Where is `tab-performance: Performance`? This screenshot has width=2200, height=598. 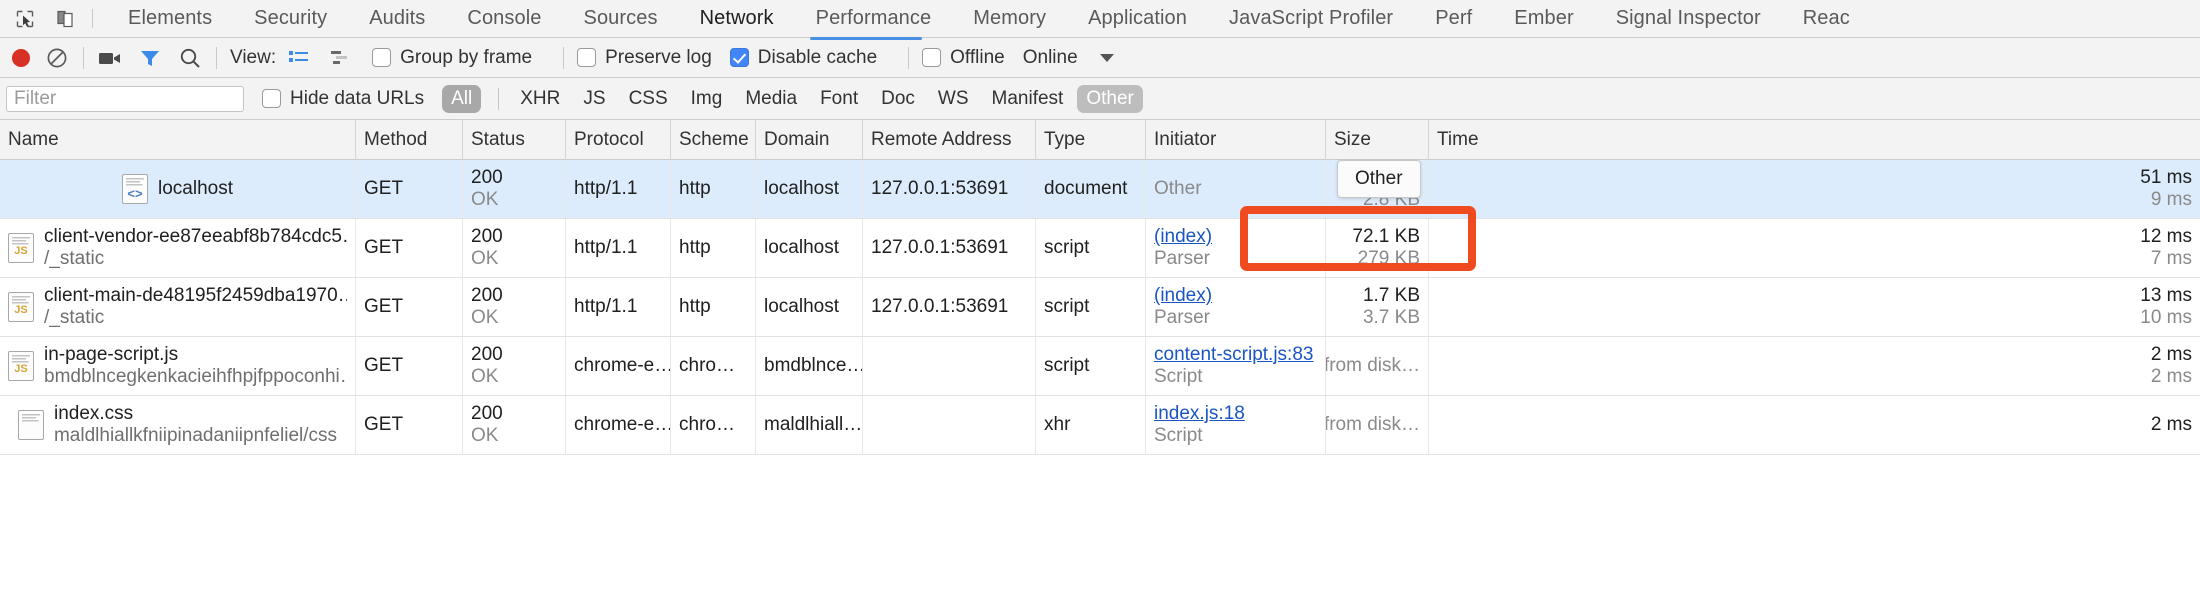
tab-performance: Performance is located at coordinates (874, 18).